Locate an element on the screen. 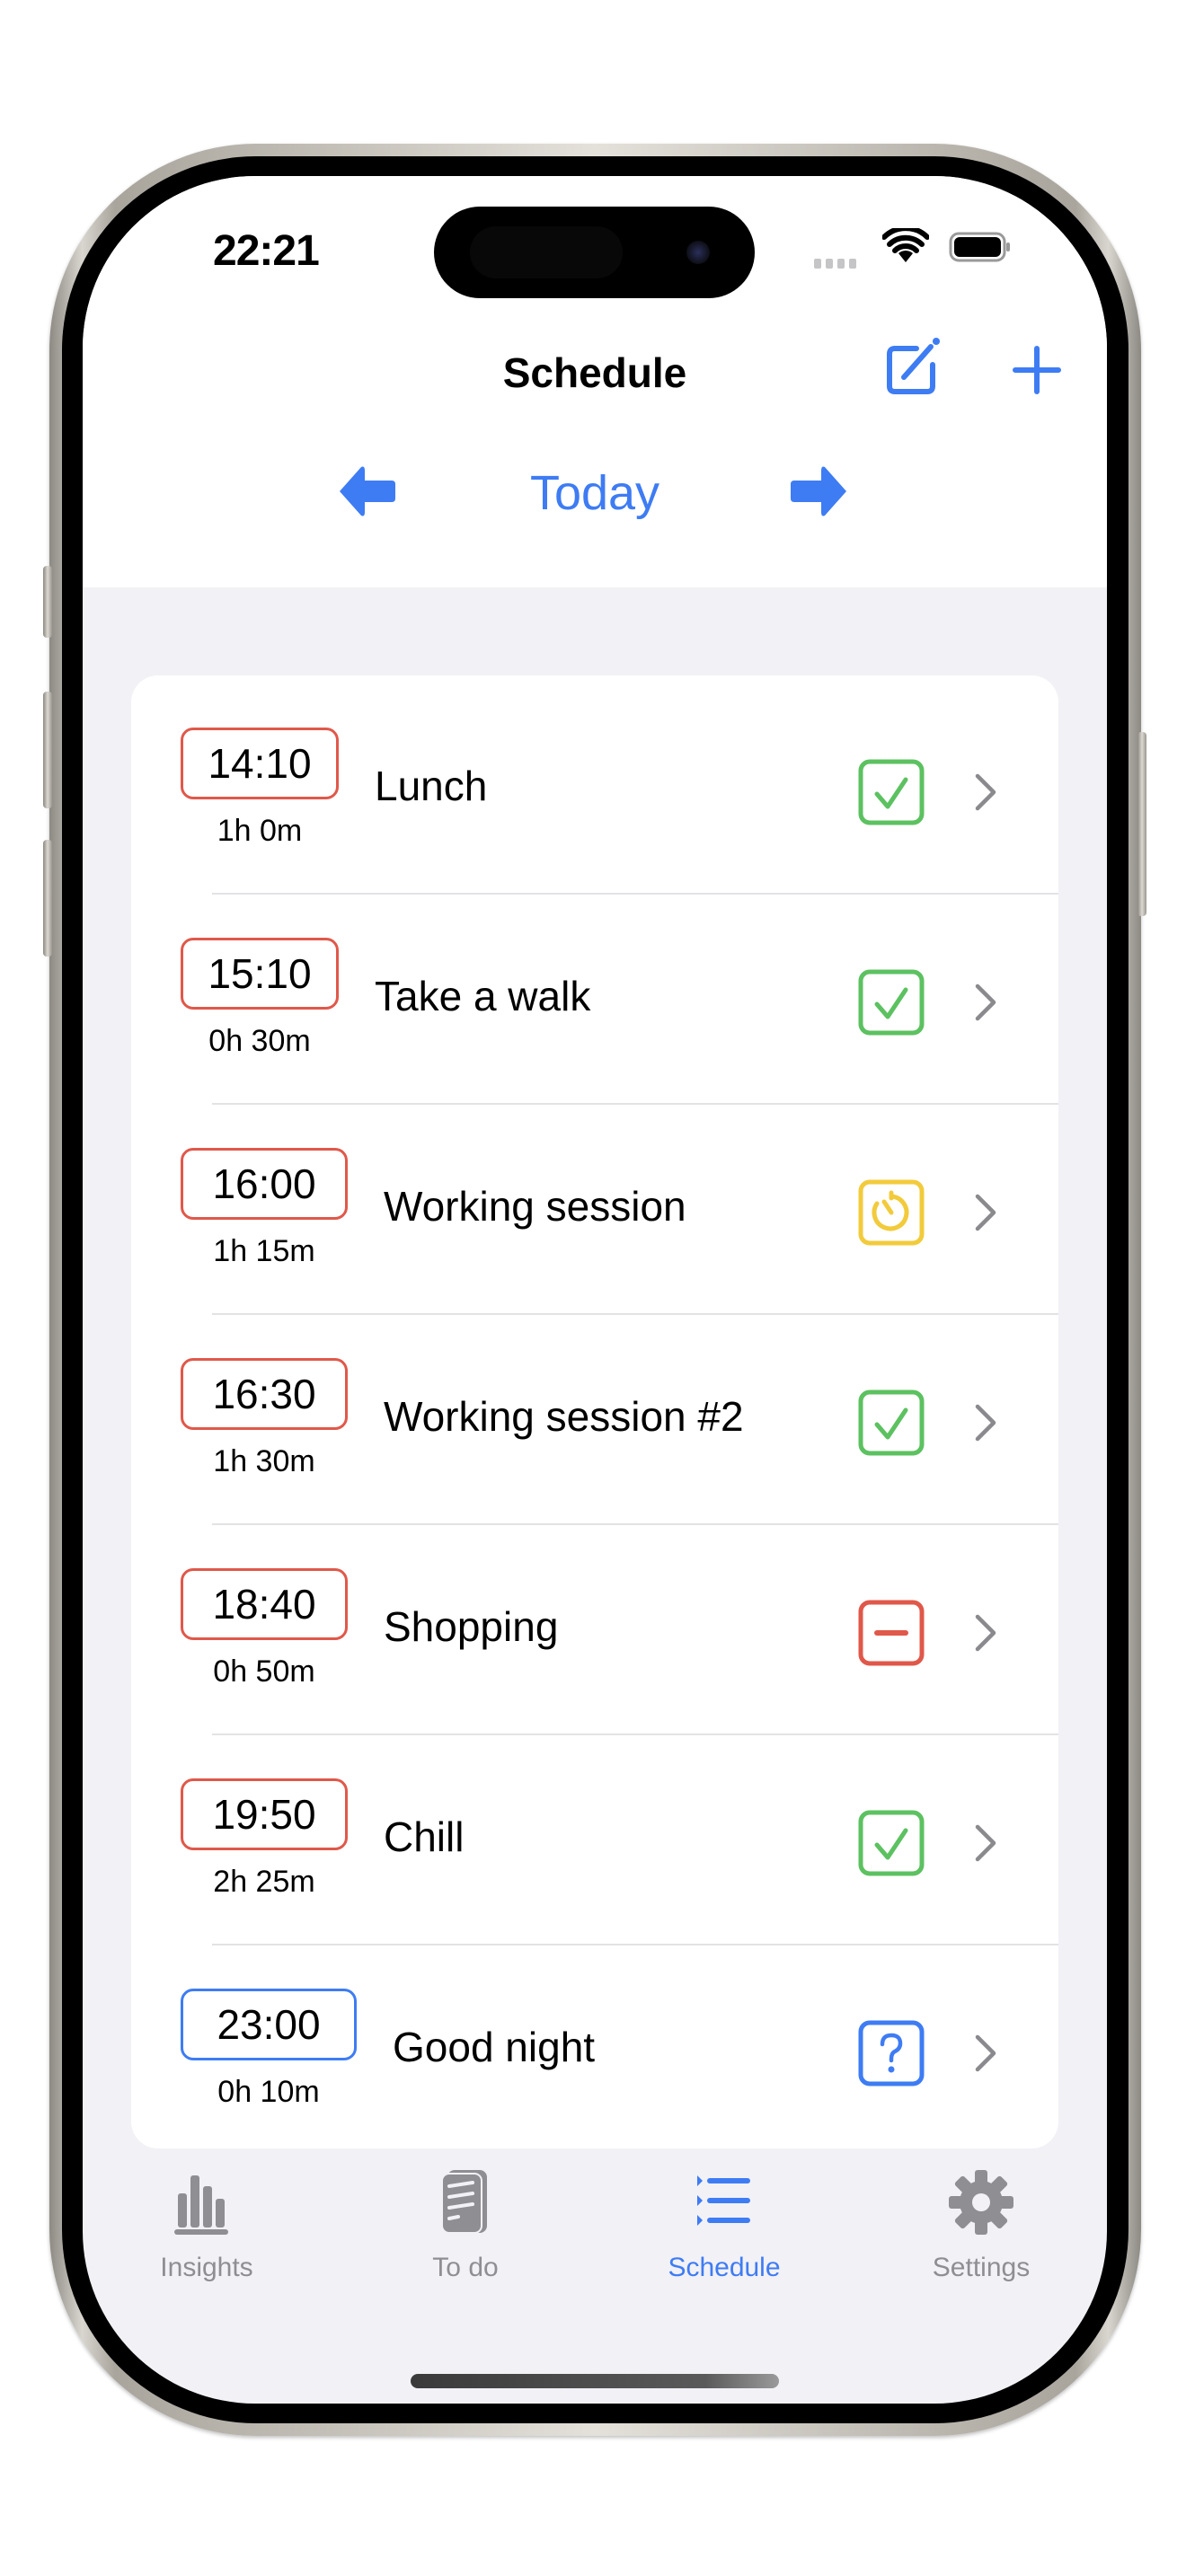  gear-icon is located at coordinates (981, 2202).